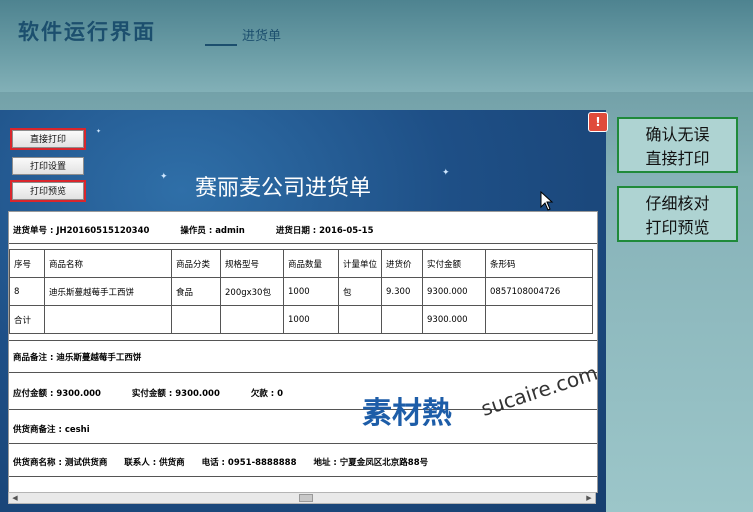 This screenshot has height=512, width=753. Describe the element at coordinates (677, 134) in the screenshot. I see `note-line: 确认无误` at that location.